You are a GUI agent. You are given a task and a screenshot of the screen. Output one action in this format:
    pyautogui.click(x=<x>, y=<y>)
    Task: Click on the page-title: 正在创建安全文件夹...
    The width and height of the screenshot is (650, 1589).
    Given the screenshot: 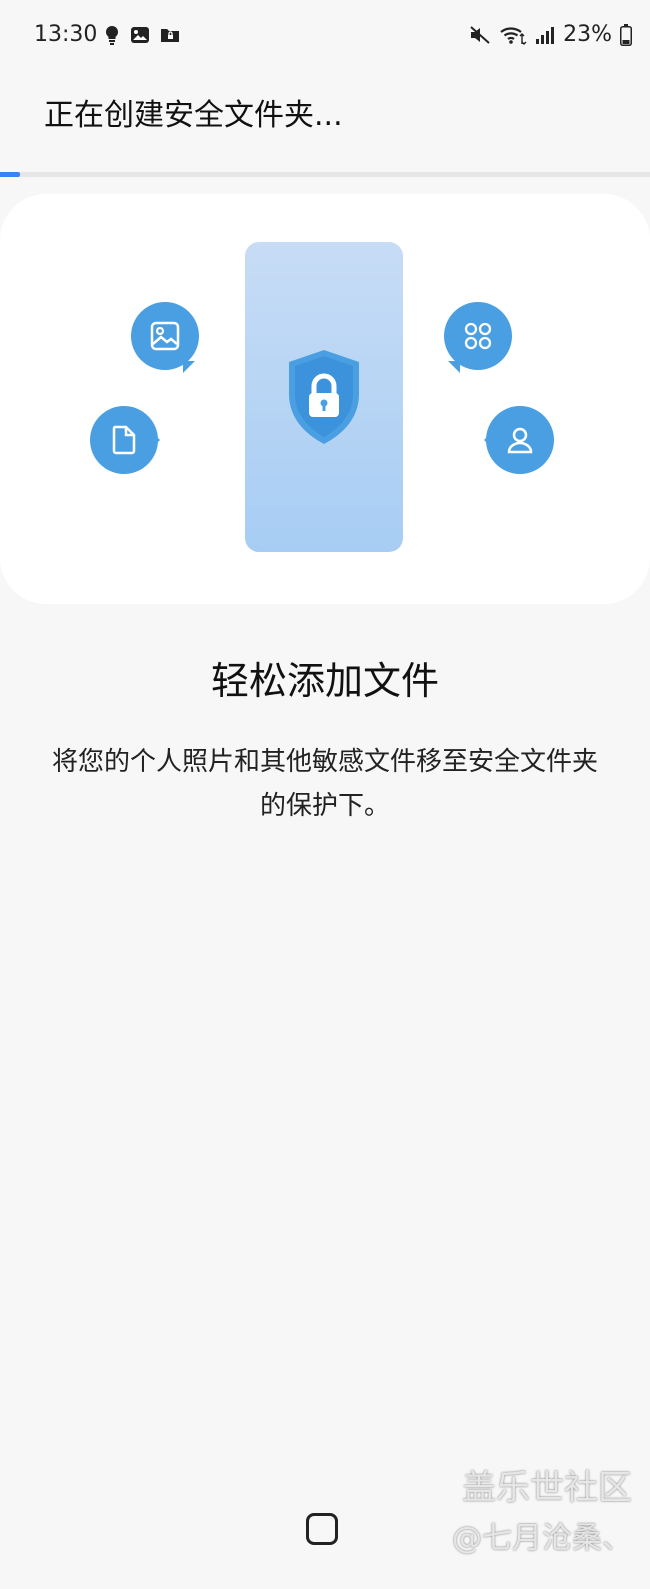 What is the action you would take?
    pyautogui.click(x=193, y=115)
    